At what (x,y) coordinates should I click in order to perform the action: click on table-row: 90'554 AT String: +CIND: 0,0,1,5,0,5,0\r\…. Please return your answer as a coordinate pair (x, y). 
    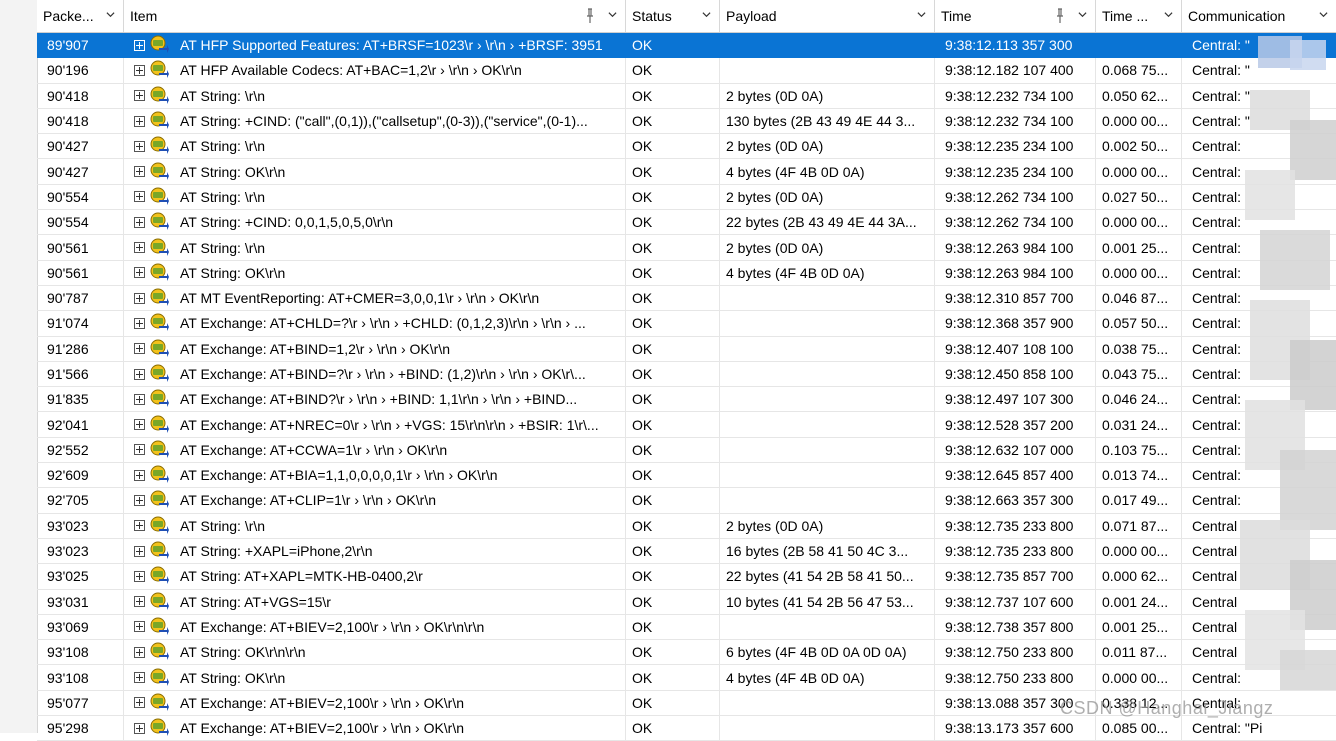
    Looking at the image, I should click on (686, 223).